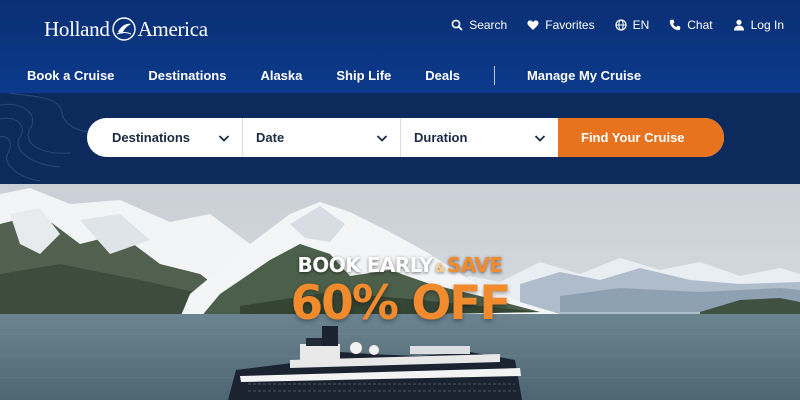  I want to click on promo-headline: BOOK EARLY & SAVE, so click(400, 265).